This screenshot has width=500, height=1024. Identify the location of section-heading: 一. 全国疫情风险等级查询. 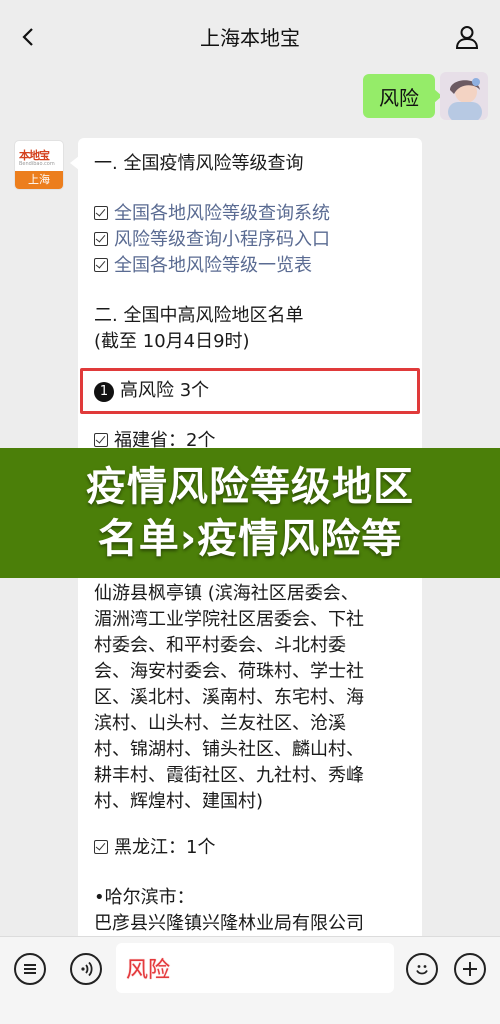
(199, 163).